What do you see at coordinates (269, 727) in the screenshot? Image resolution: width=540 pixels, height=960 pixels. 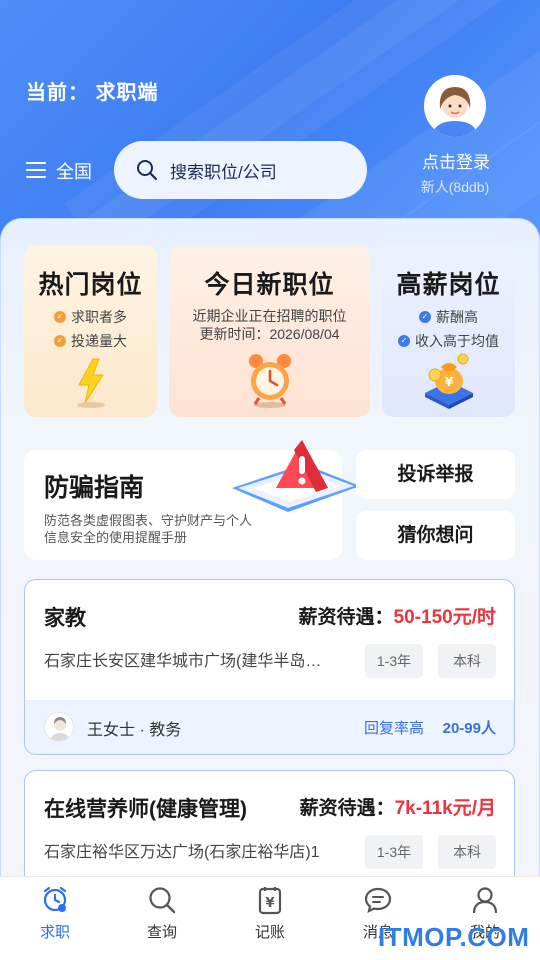 I see `recruiter-row: 王女士 · 教务 回复率高 20-99人` at bounding box center [269, 727].